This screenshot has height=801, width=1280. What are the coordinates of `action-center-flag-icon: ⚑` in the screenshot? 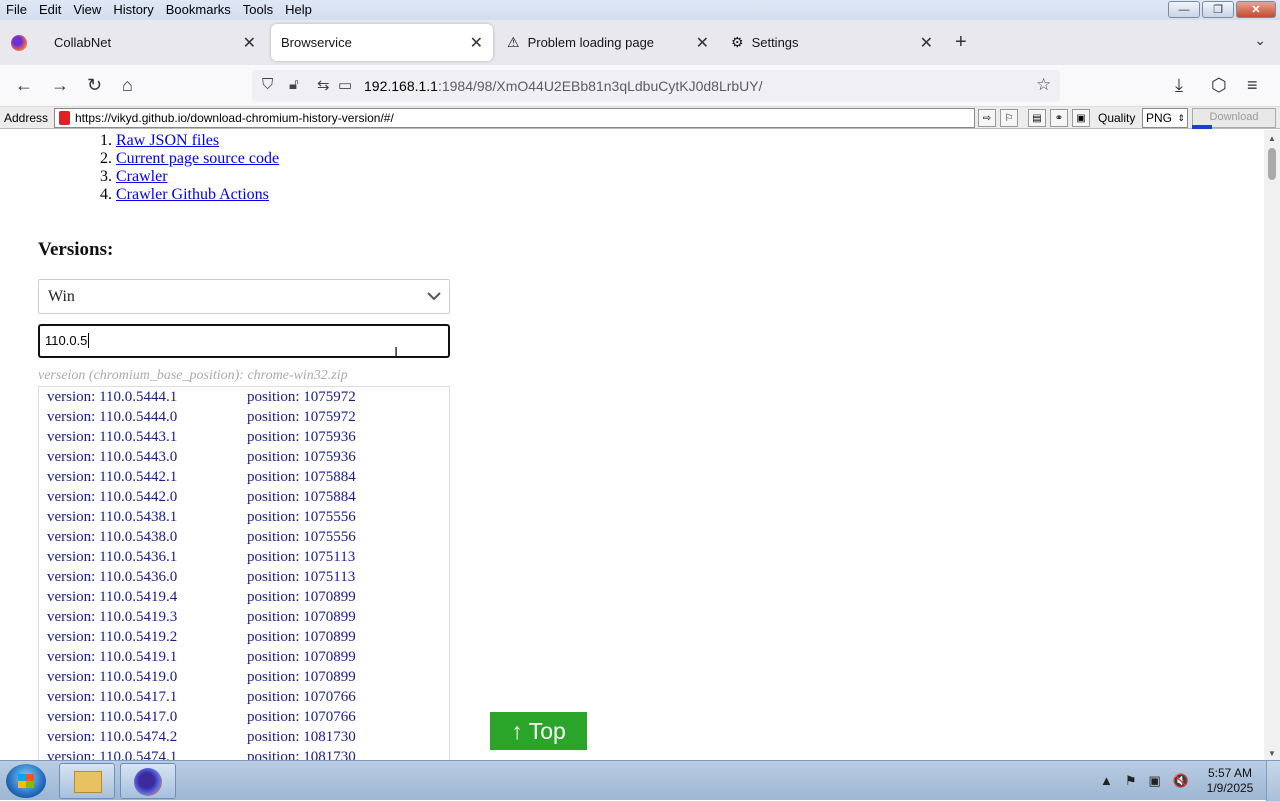 It's located at (1131, 781).